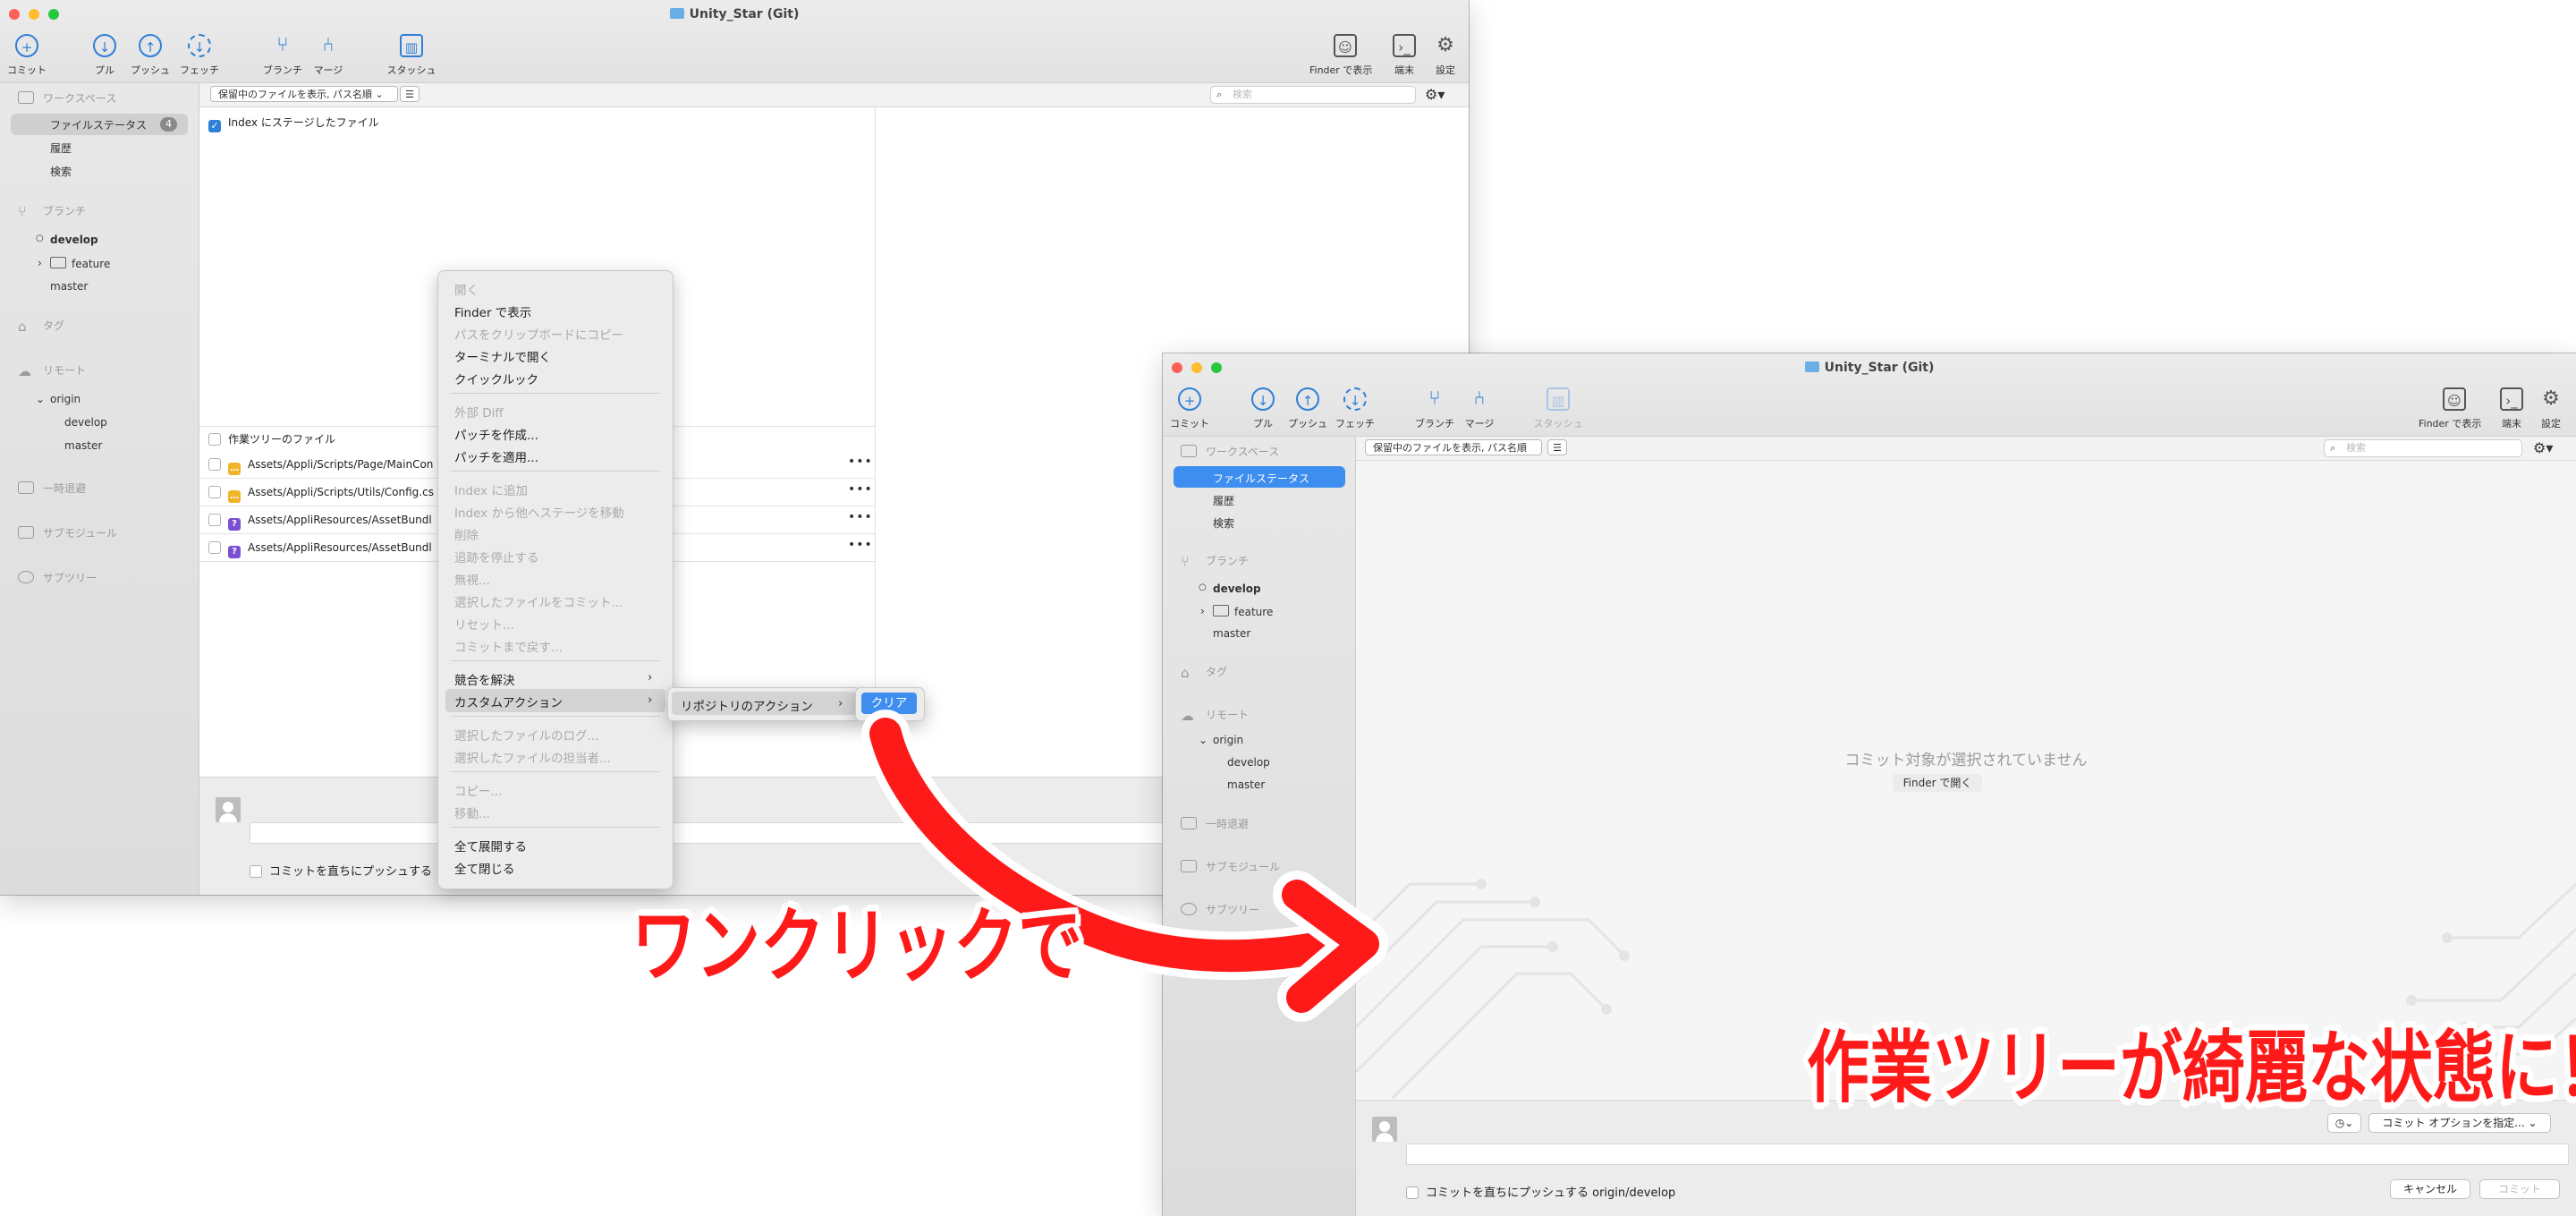 This screenshot has width=2576, height=1216. I want to click on caption-one-click: ワンクリックで, so click(857, 946).